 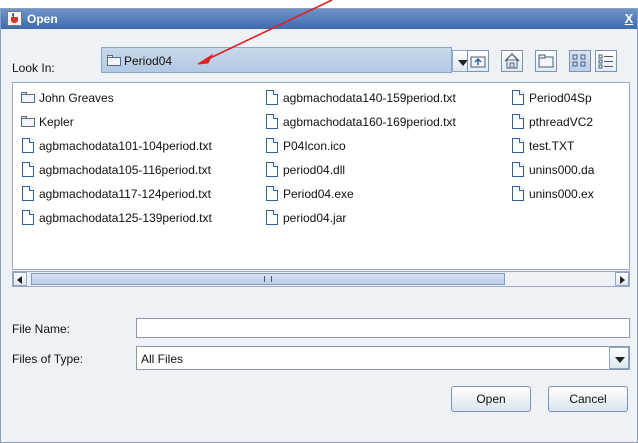 I want to click on close-button: X, so click(x=629, y=18).